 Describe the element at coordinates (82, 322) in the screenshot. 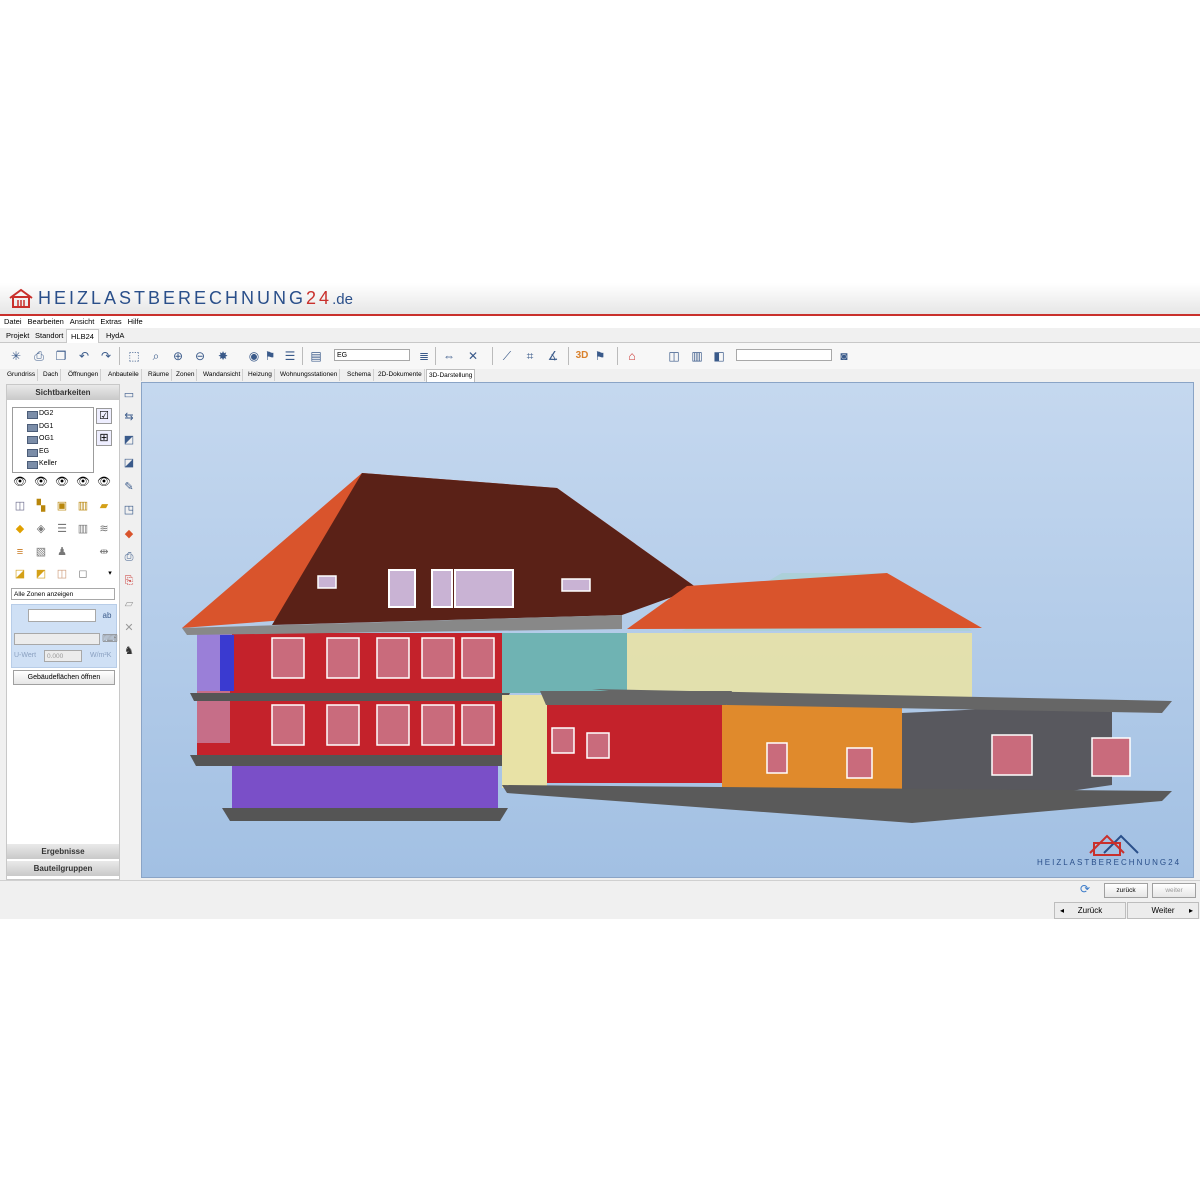

I see `menu-ansicht: Ansicht` at that location.